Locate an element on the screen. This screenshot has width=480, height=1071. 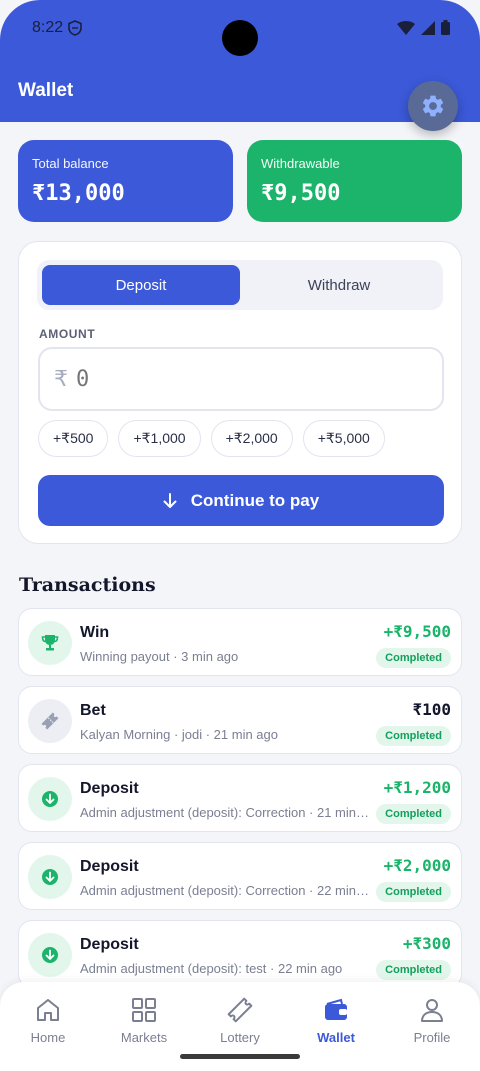
quick-amounts: +₹500 +₹1,000 +₹2,000 +₹5,000 is located at coordinates (211, 438).